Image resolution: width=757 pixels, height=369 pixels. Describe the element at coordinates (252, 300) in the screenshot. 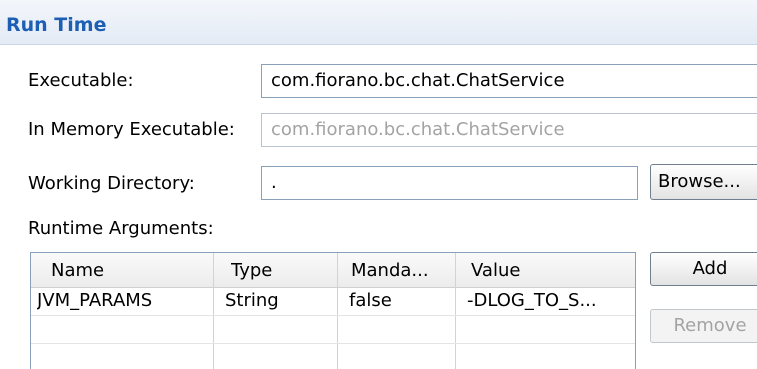

I see `cell-type: String` at that location.